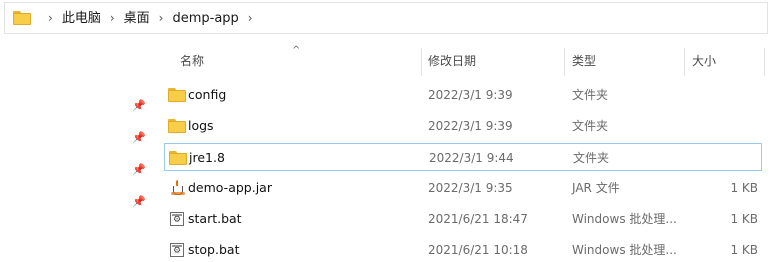 The width and height of the screenshot is (772, 262). Describe the element at coordinates (207, 94) in the screenshot. I see `file-name: config` at that location.